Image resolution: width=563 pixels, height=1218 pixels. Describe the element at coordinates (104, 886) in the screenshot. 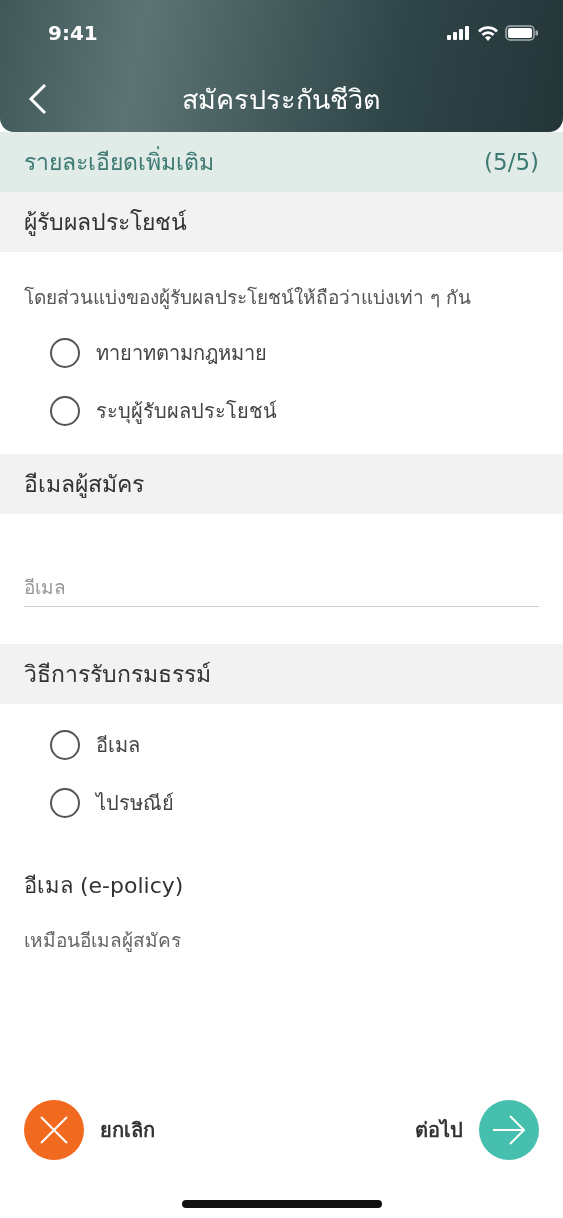

I see `field-label: อีเมล (e-policy)` at that location.